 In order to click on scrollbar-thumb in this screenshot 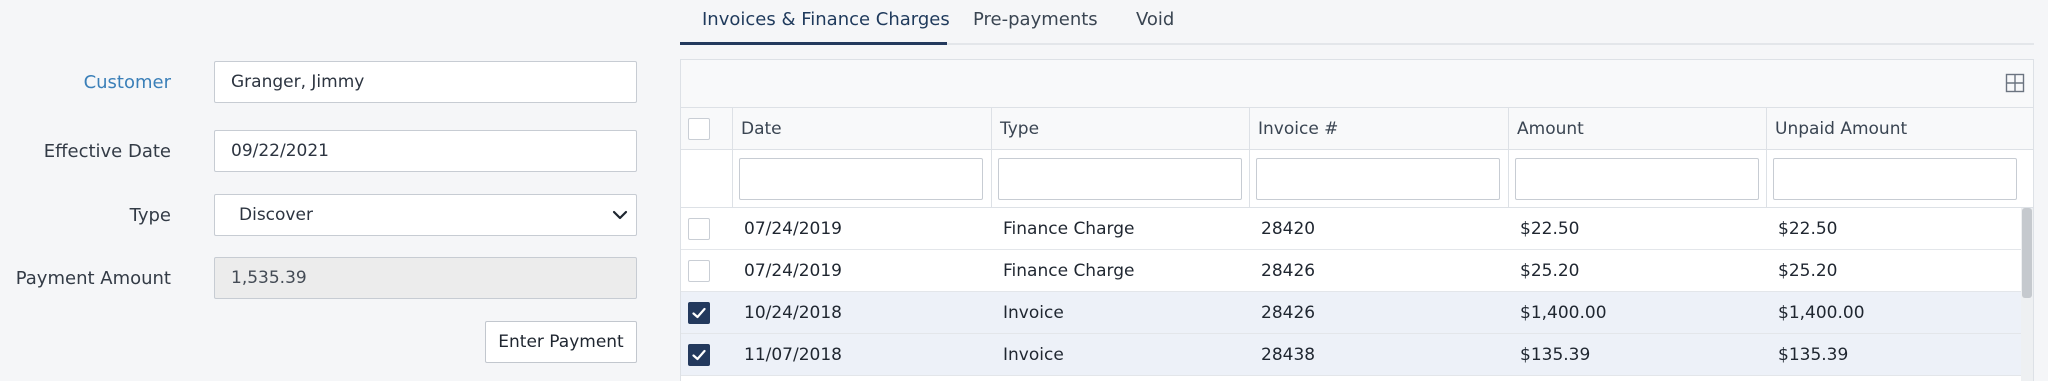, I will do `click(2027, 253)`.